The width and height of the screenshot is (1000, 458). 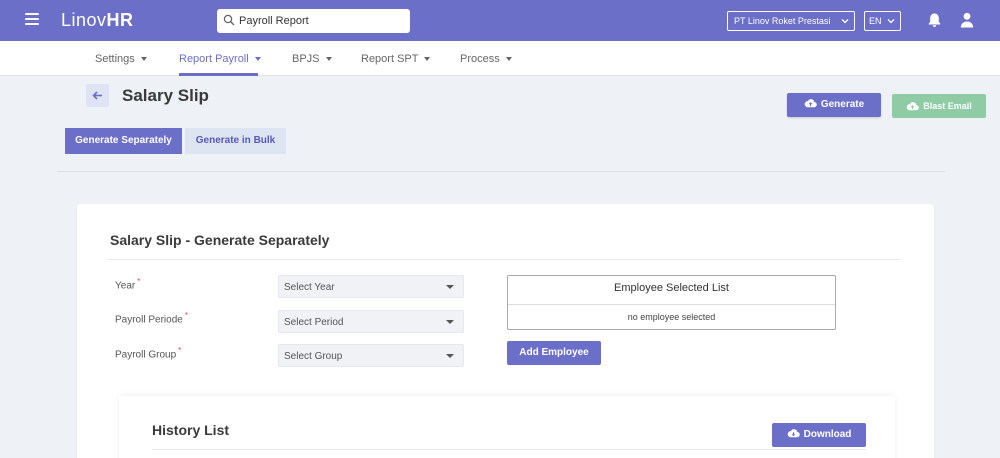 I want to click on search-box, so click(x=313, y=21).